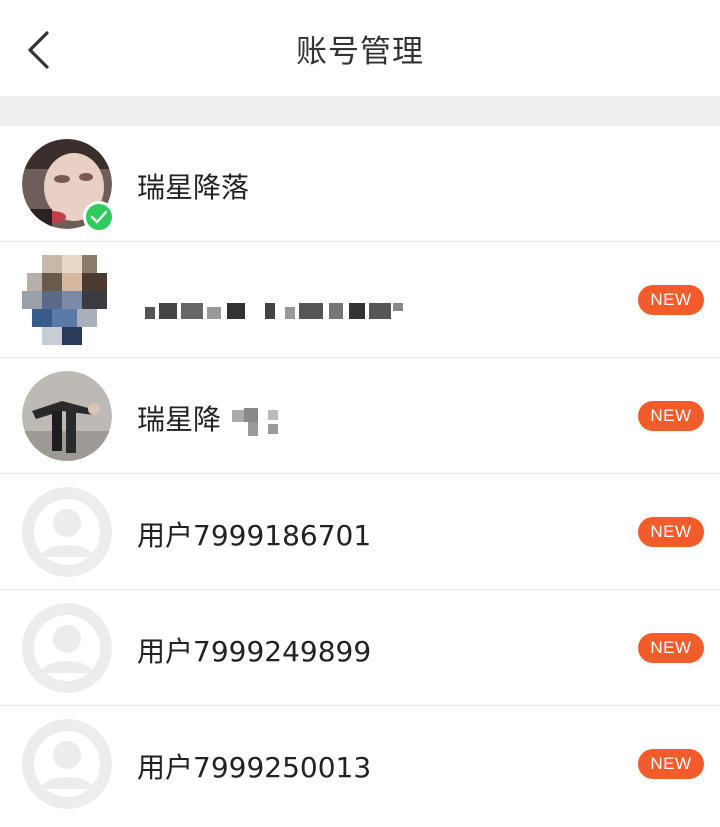 The width and height of the screenshot is (720, 827). Describe the element at coordinates (360, 51) in the screenshot. I see `page-title: 账号管理` at that location.